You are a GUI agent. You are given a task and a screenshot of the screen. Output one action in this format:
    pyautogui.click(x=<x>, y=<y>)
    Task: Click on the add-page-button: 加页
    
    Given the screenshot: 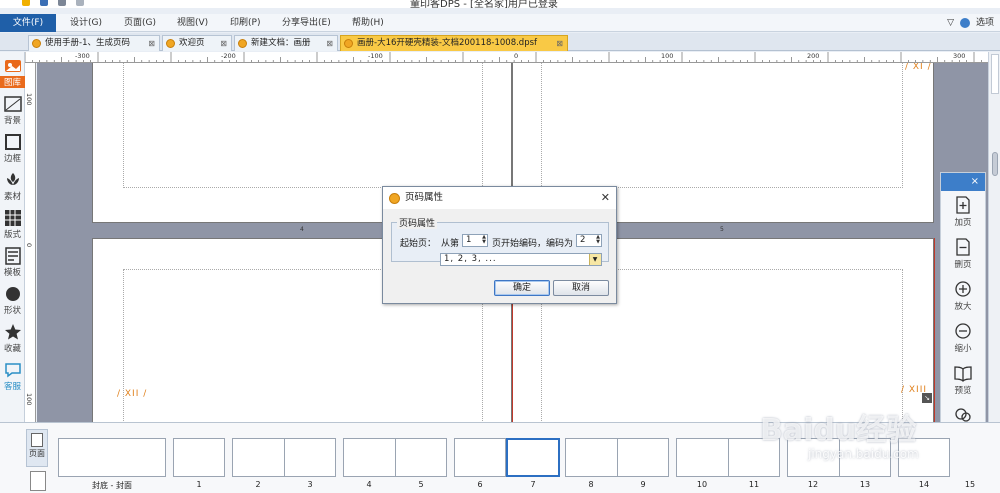 What is the action you would take?
    pyautogui.click(x=963, y=213)
    